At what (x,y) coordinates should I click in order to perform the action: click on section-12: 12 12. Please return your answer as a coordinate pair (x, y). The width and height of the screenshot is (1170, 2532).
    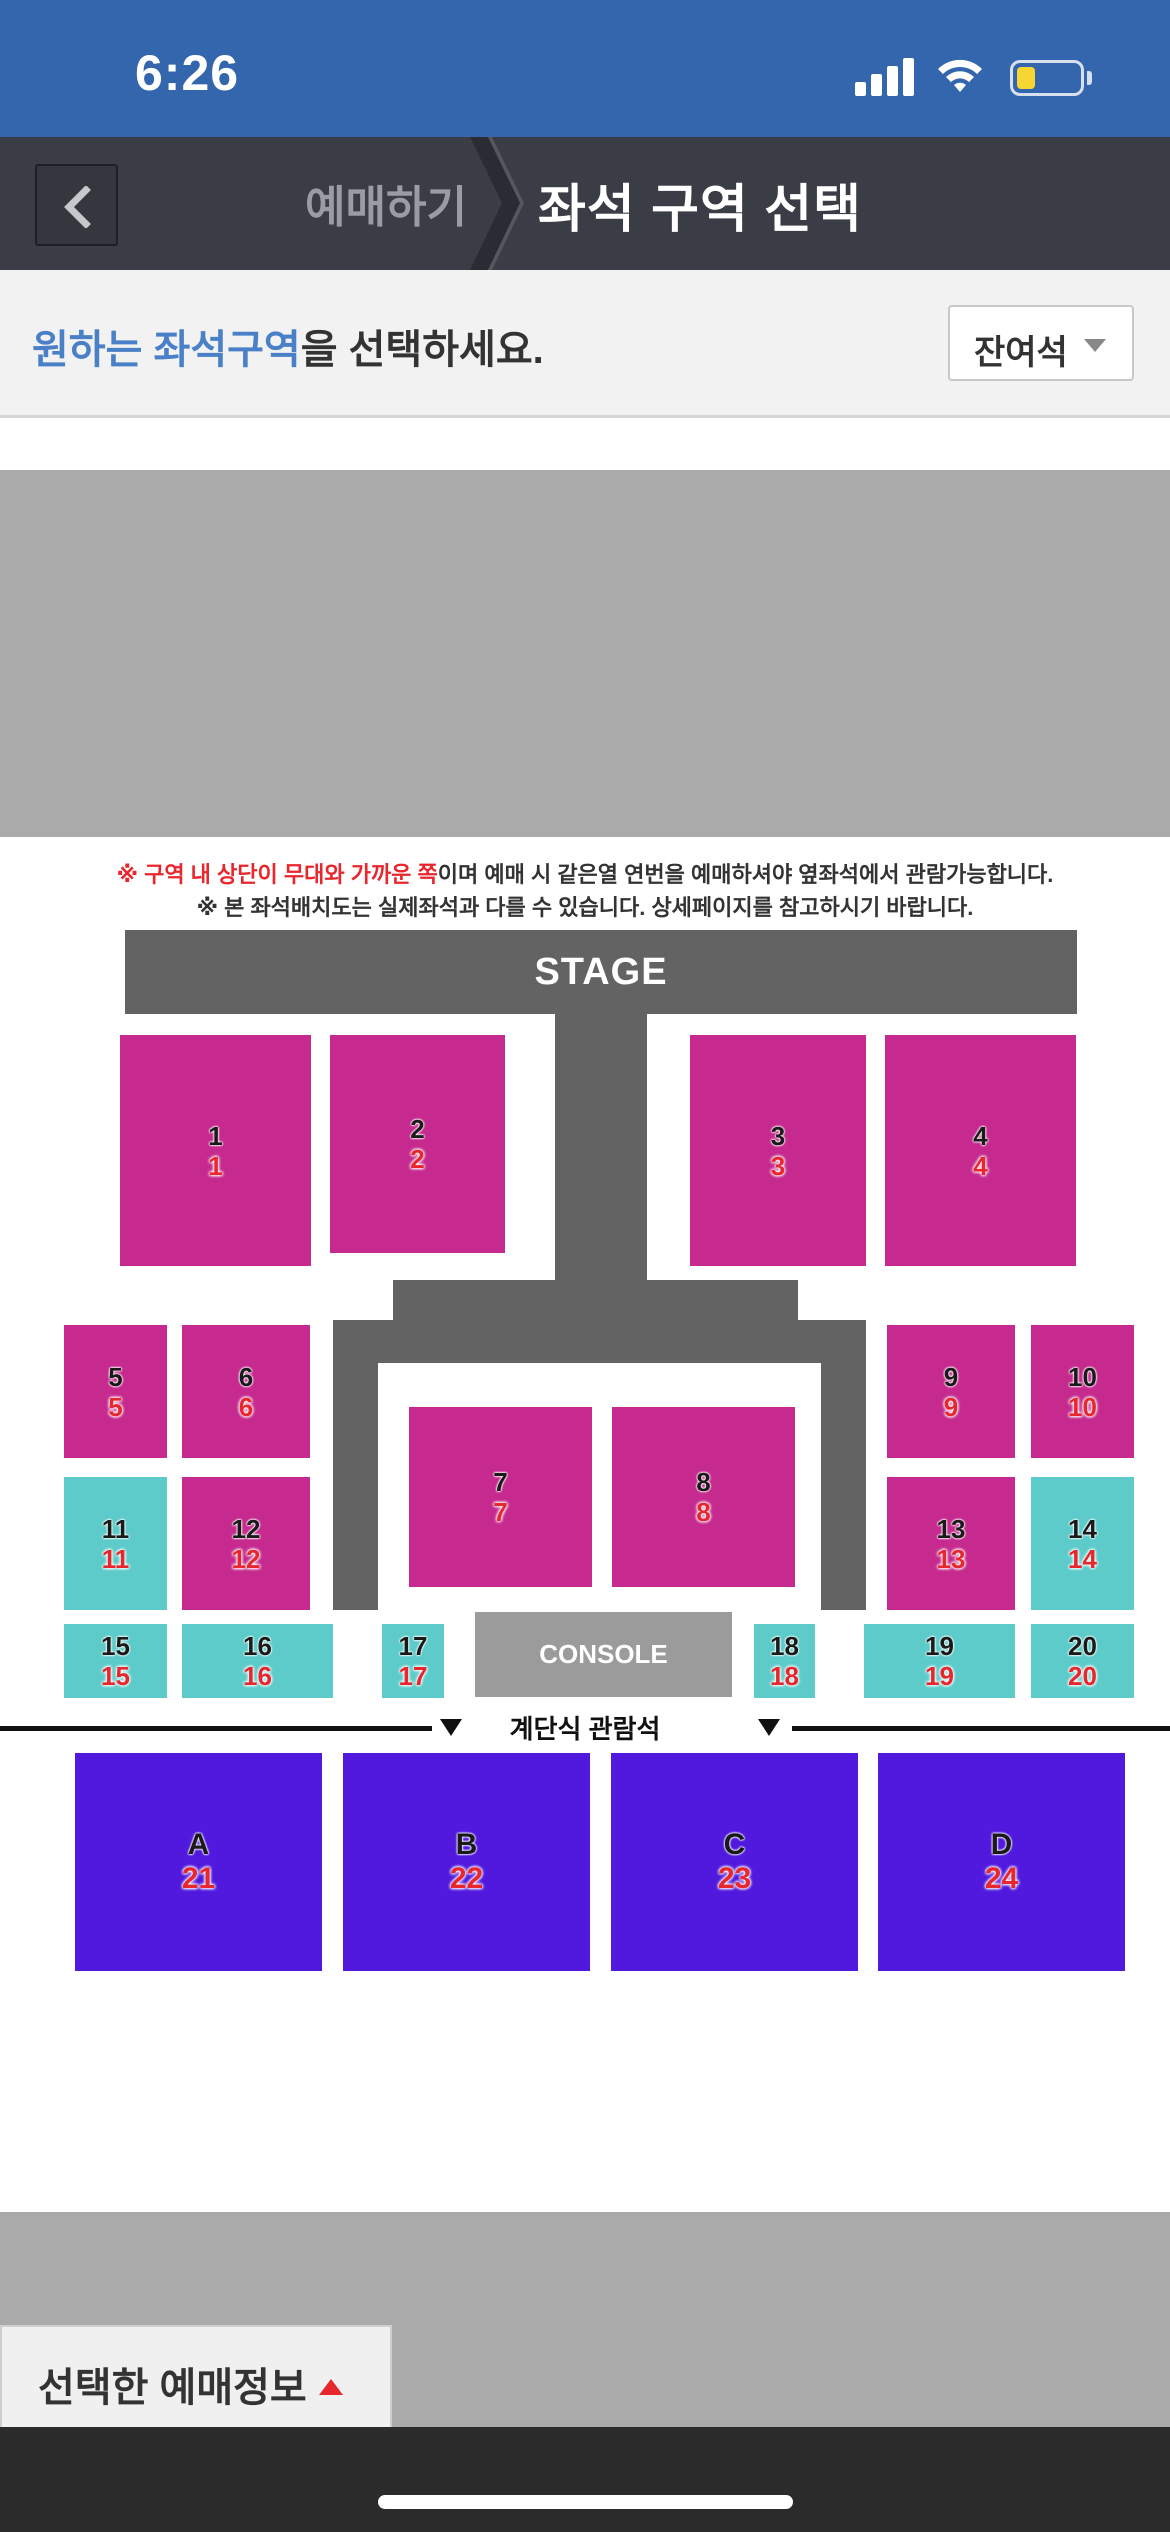
    Looking at the image, I should click on (246, 1543).